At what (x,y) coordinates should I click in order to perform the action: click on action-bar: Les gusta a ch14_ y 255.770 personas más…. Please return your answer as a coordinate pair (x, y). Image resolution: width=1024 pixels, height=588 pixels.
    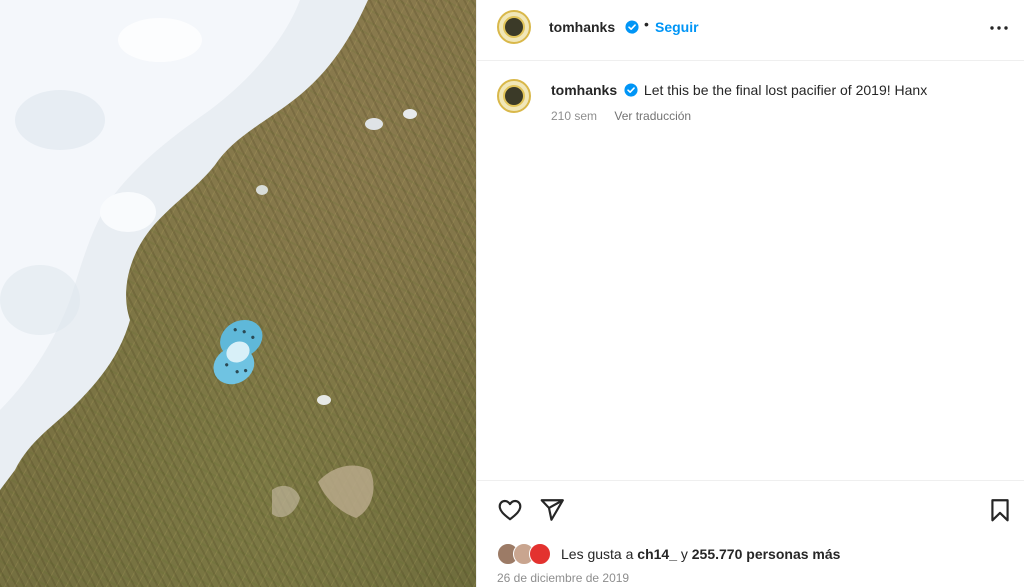
    Looking at the image, I should click on (750, 534).